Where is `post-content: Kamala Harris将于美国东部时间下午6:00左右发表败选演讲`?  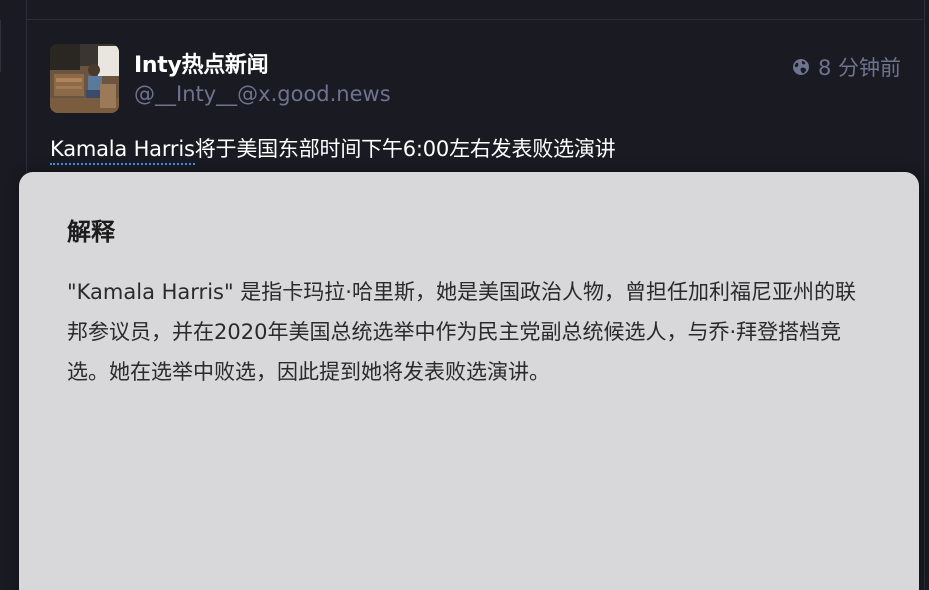
post-content: Kamala Harris将于美国东部时间下午6:00左右发表败选演讲 is located at coordinates (333, 149).